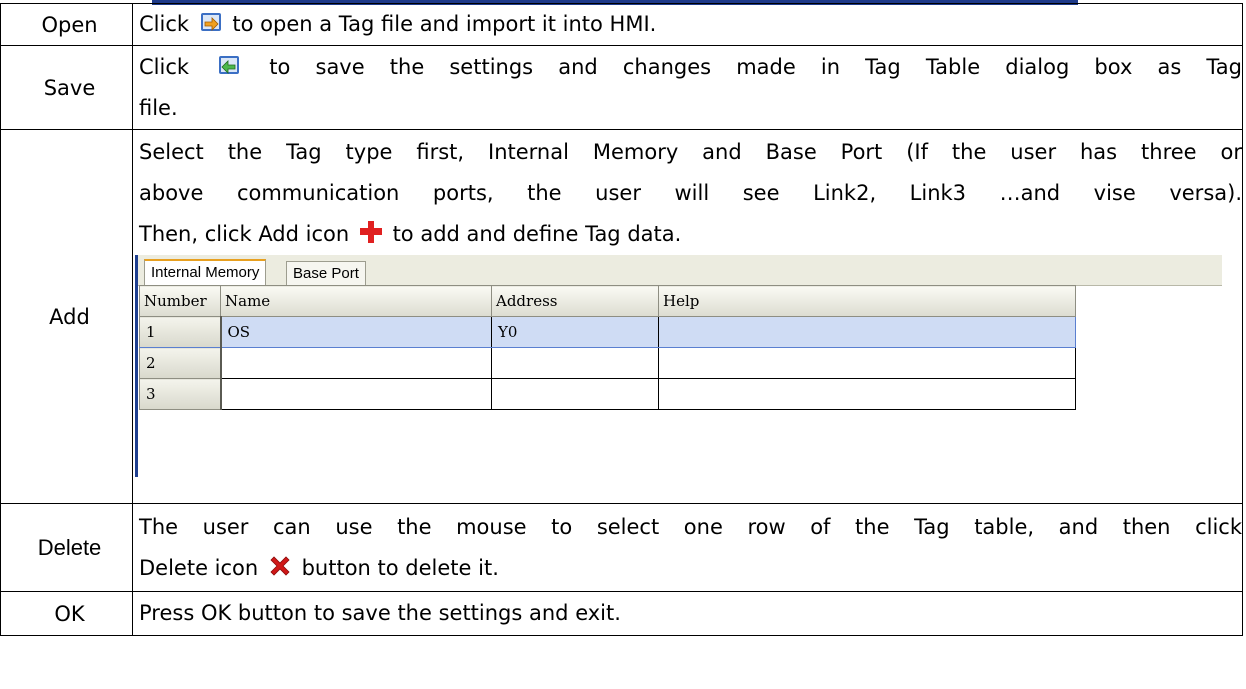 This screenshot has height=689, width=1246. I want to click on grid-header: Number Name Address Help, so click(607, 301).